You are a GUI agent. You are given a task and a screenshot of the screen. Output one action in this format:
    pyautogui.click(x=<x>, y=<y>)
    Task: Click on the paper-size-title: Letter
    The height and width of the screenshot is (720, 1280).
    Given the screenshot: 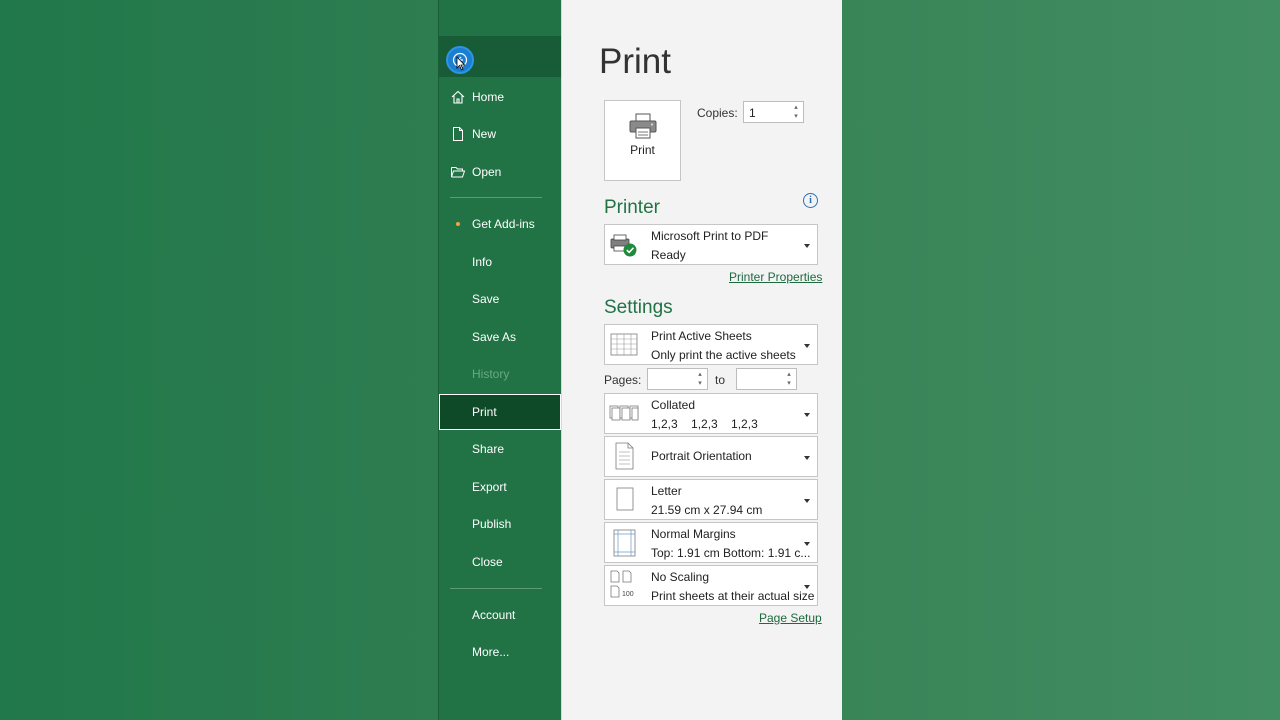 What is the action you would take?
    pyautogui.click(x=666, y=491)
    